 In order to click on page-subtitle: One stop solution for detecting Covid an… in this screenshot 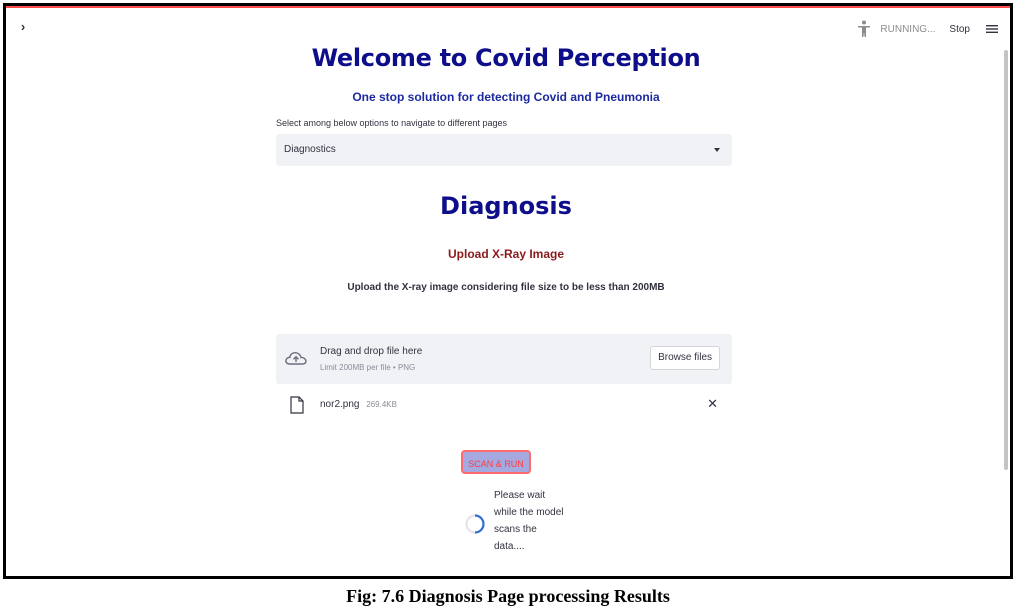, I will do `click(506, 97)`.